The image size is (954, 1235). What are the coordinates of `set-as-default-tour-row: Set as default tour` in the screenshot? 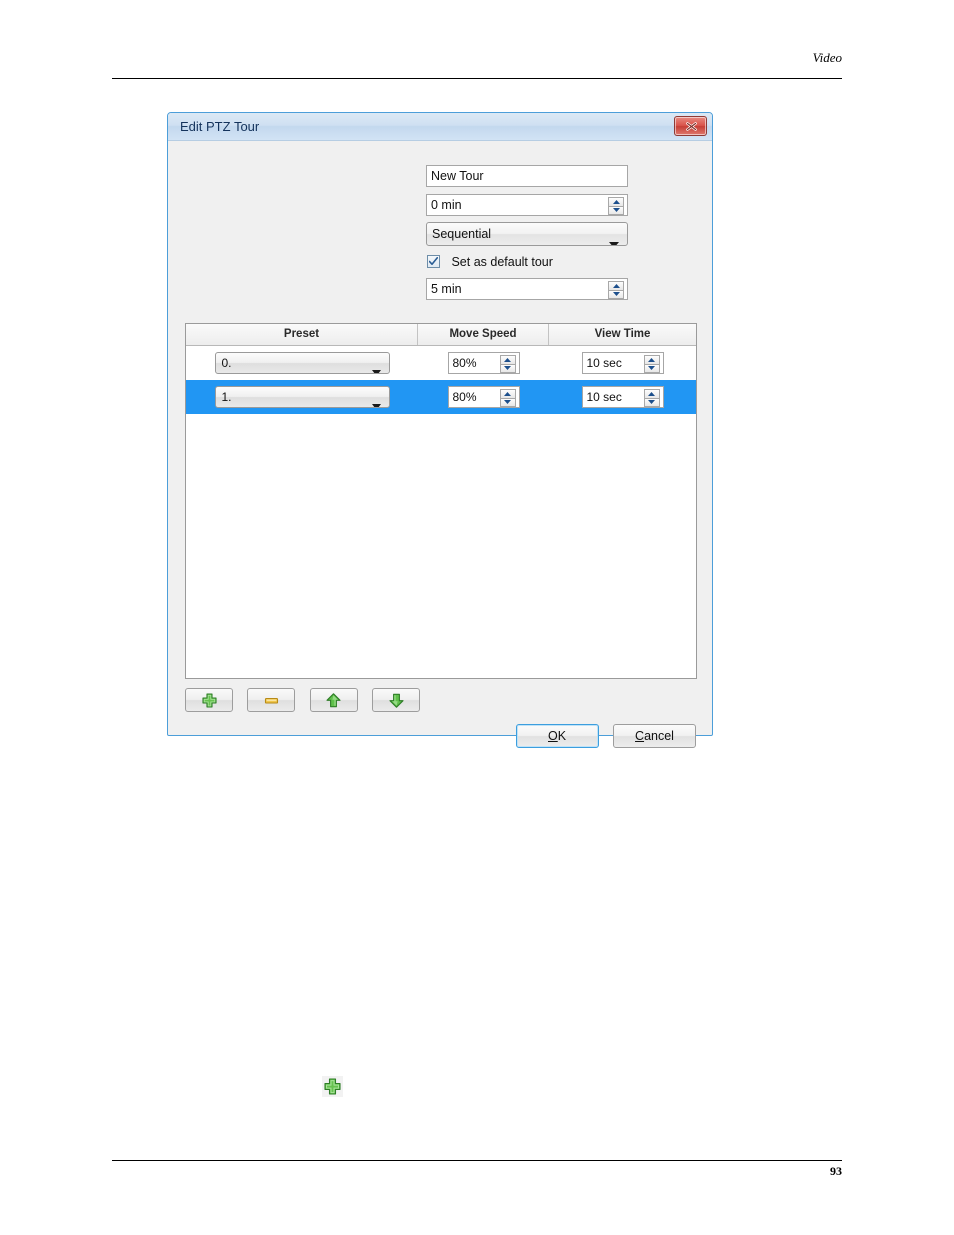 It's located at (490, 262).